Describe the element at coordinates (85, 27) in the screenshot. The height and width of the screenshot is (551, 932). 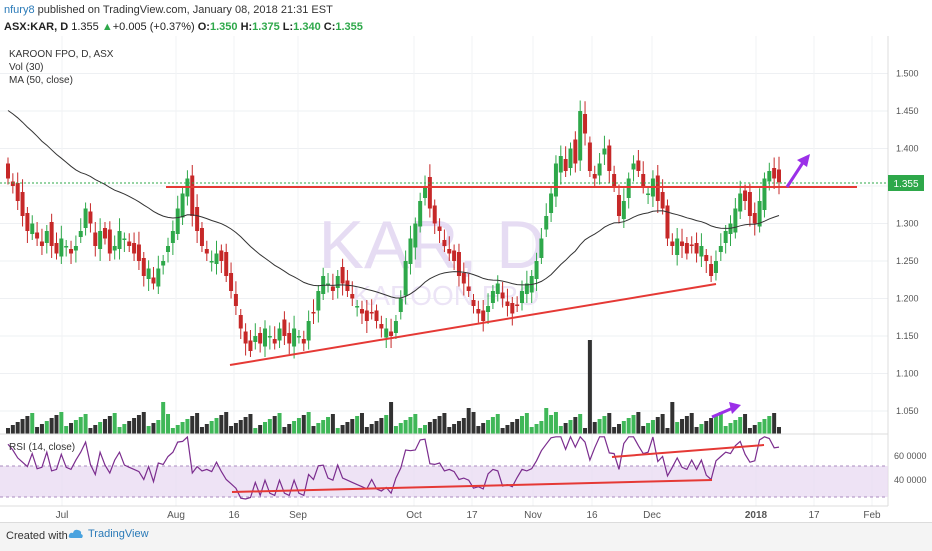
I see `price-value: 1.355` at that location.